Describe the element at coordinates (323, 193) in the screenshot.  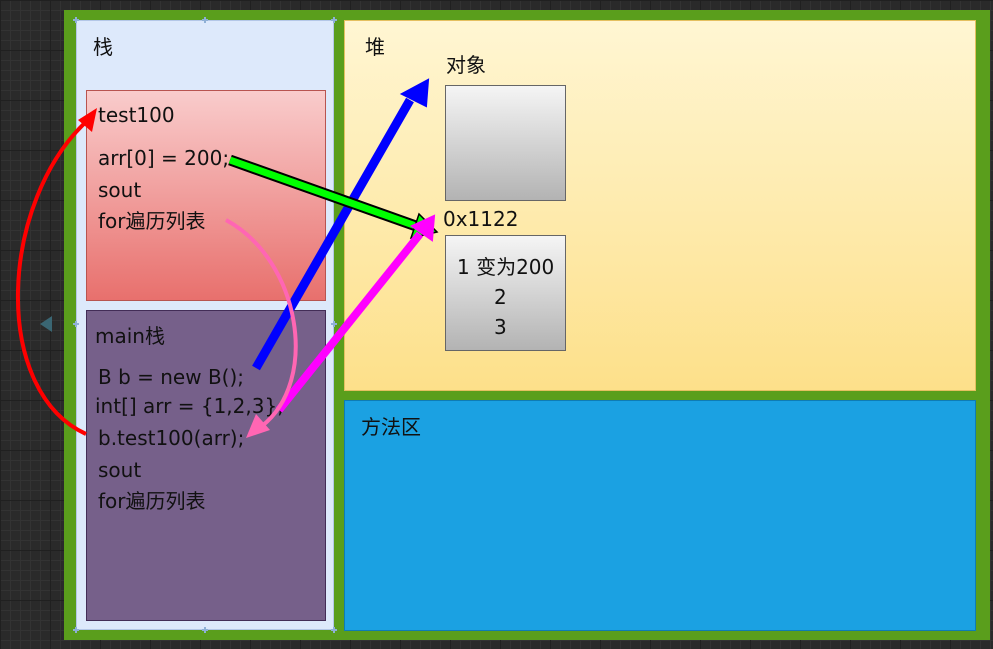
I see `write-element-arrow` at that location.